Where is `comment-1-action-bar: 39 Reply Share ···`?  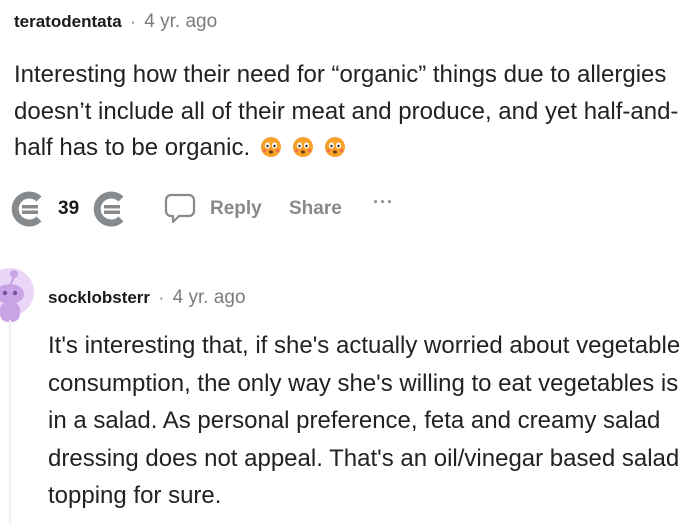
comment-1-action-bar: 39 Reply Share ··· is located at coordinates (350, 208).